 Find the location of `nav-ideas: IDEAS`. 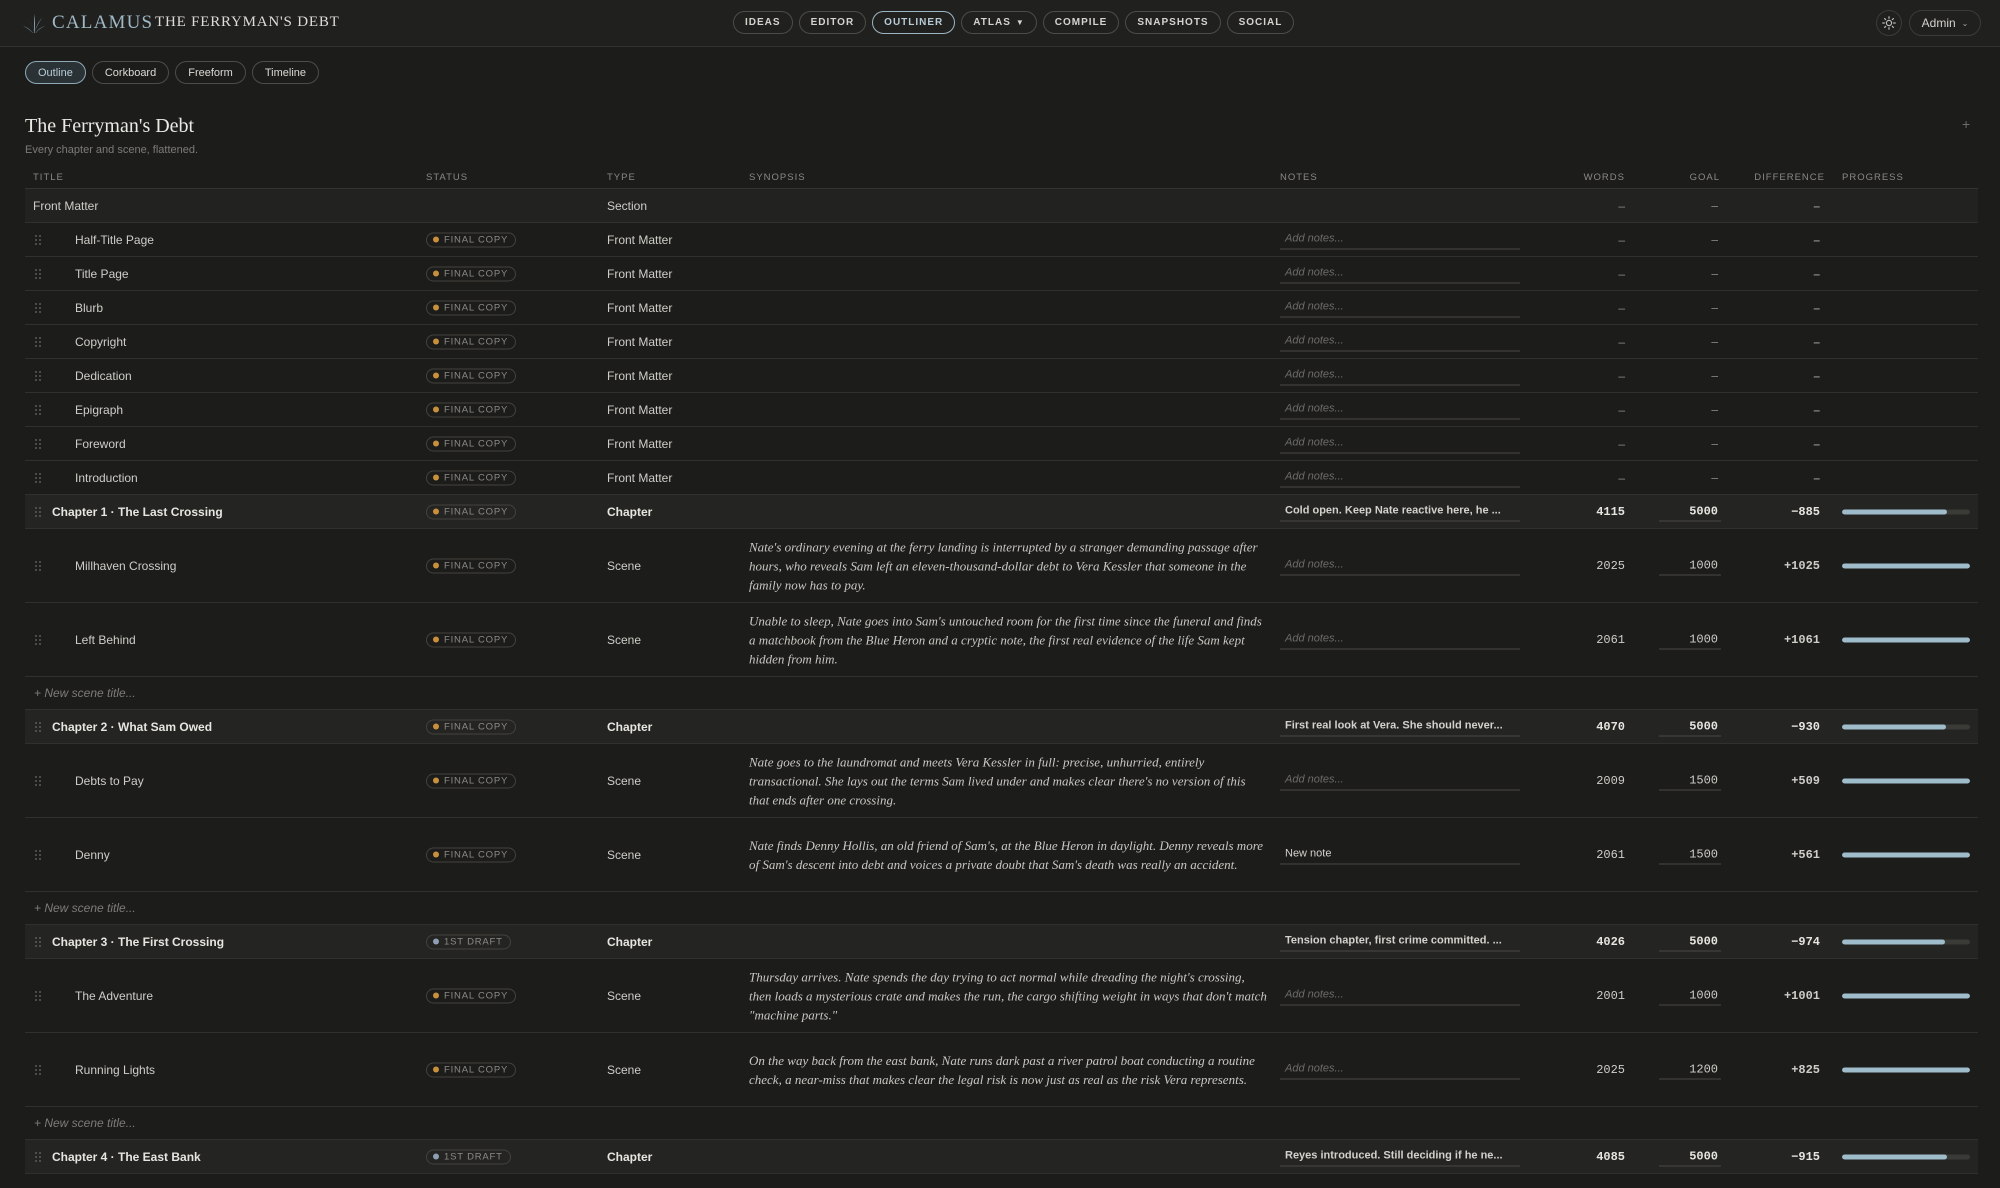

nav-ideas: IDEAS is located at coordinates (763, 22).